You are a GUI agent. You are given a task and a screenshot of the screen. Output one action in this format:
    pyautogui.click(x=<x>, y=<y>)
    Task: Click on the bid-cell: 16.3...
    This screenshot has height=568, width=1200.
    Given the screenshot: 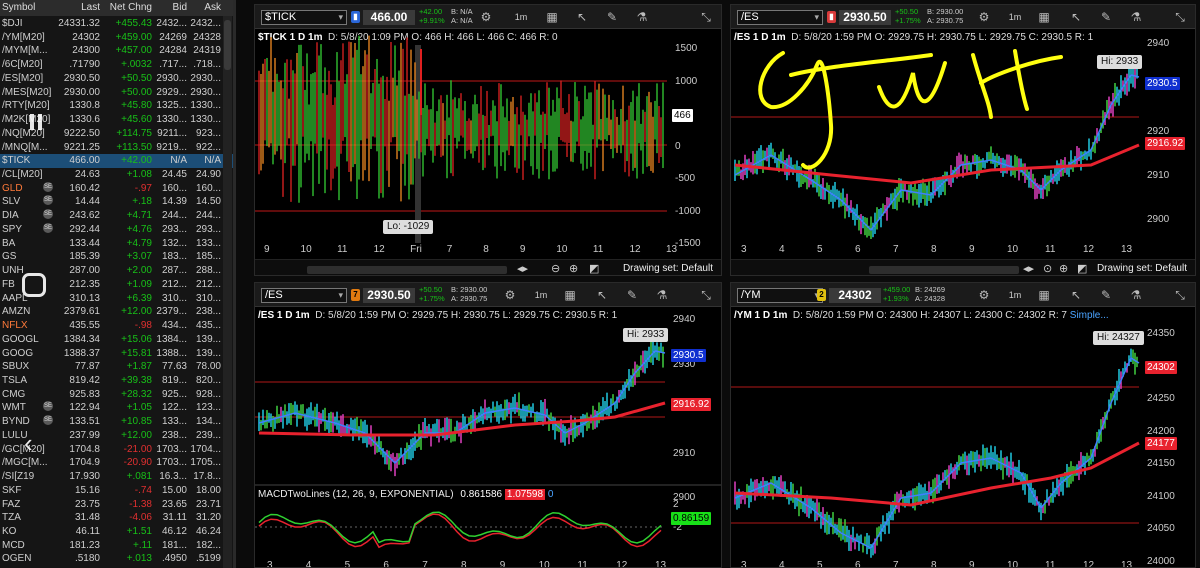 What is the action you would take?
    pyautogui.click(x=173, y=477)
    